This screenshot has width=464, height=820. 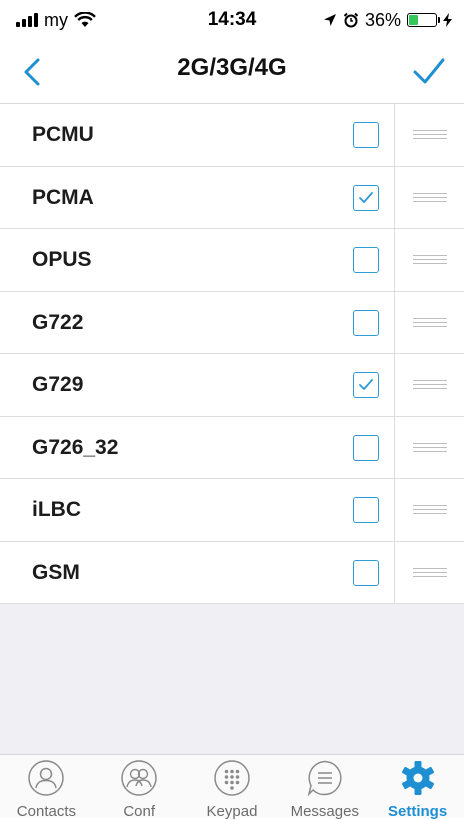 I want to click on status-right: 36%, so click(x=387, y=20).